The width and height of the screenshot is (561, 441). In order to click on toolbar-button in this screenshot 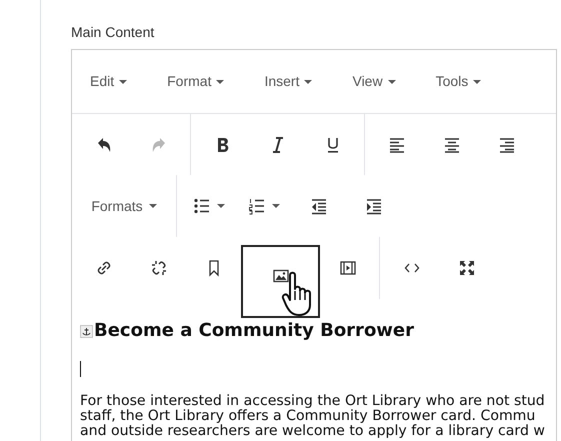, I will do `click(280, 281)`.